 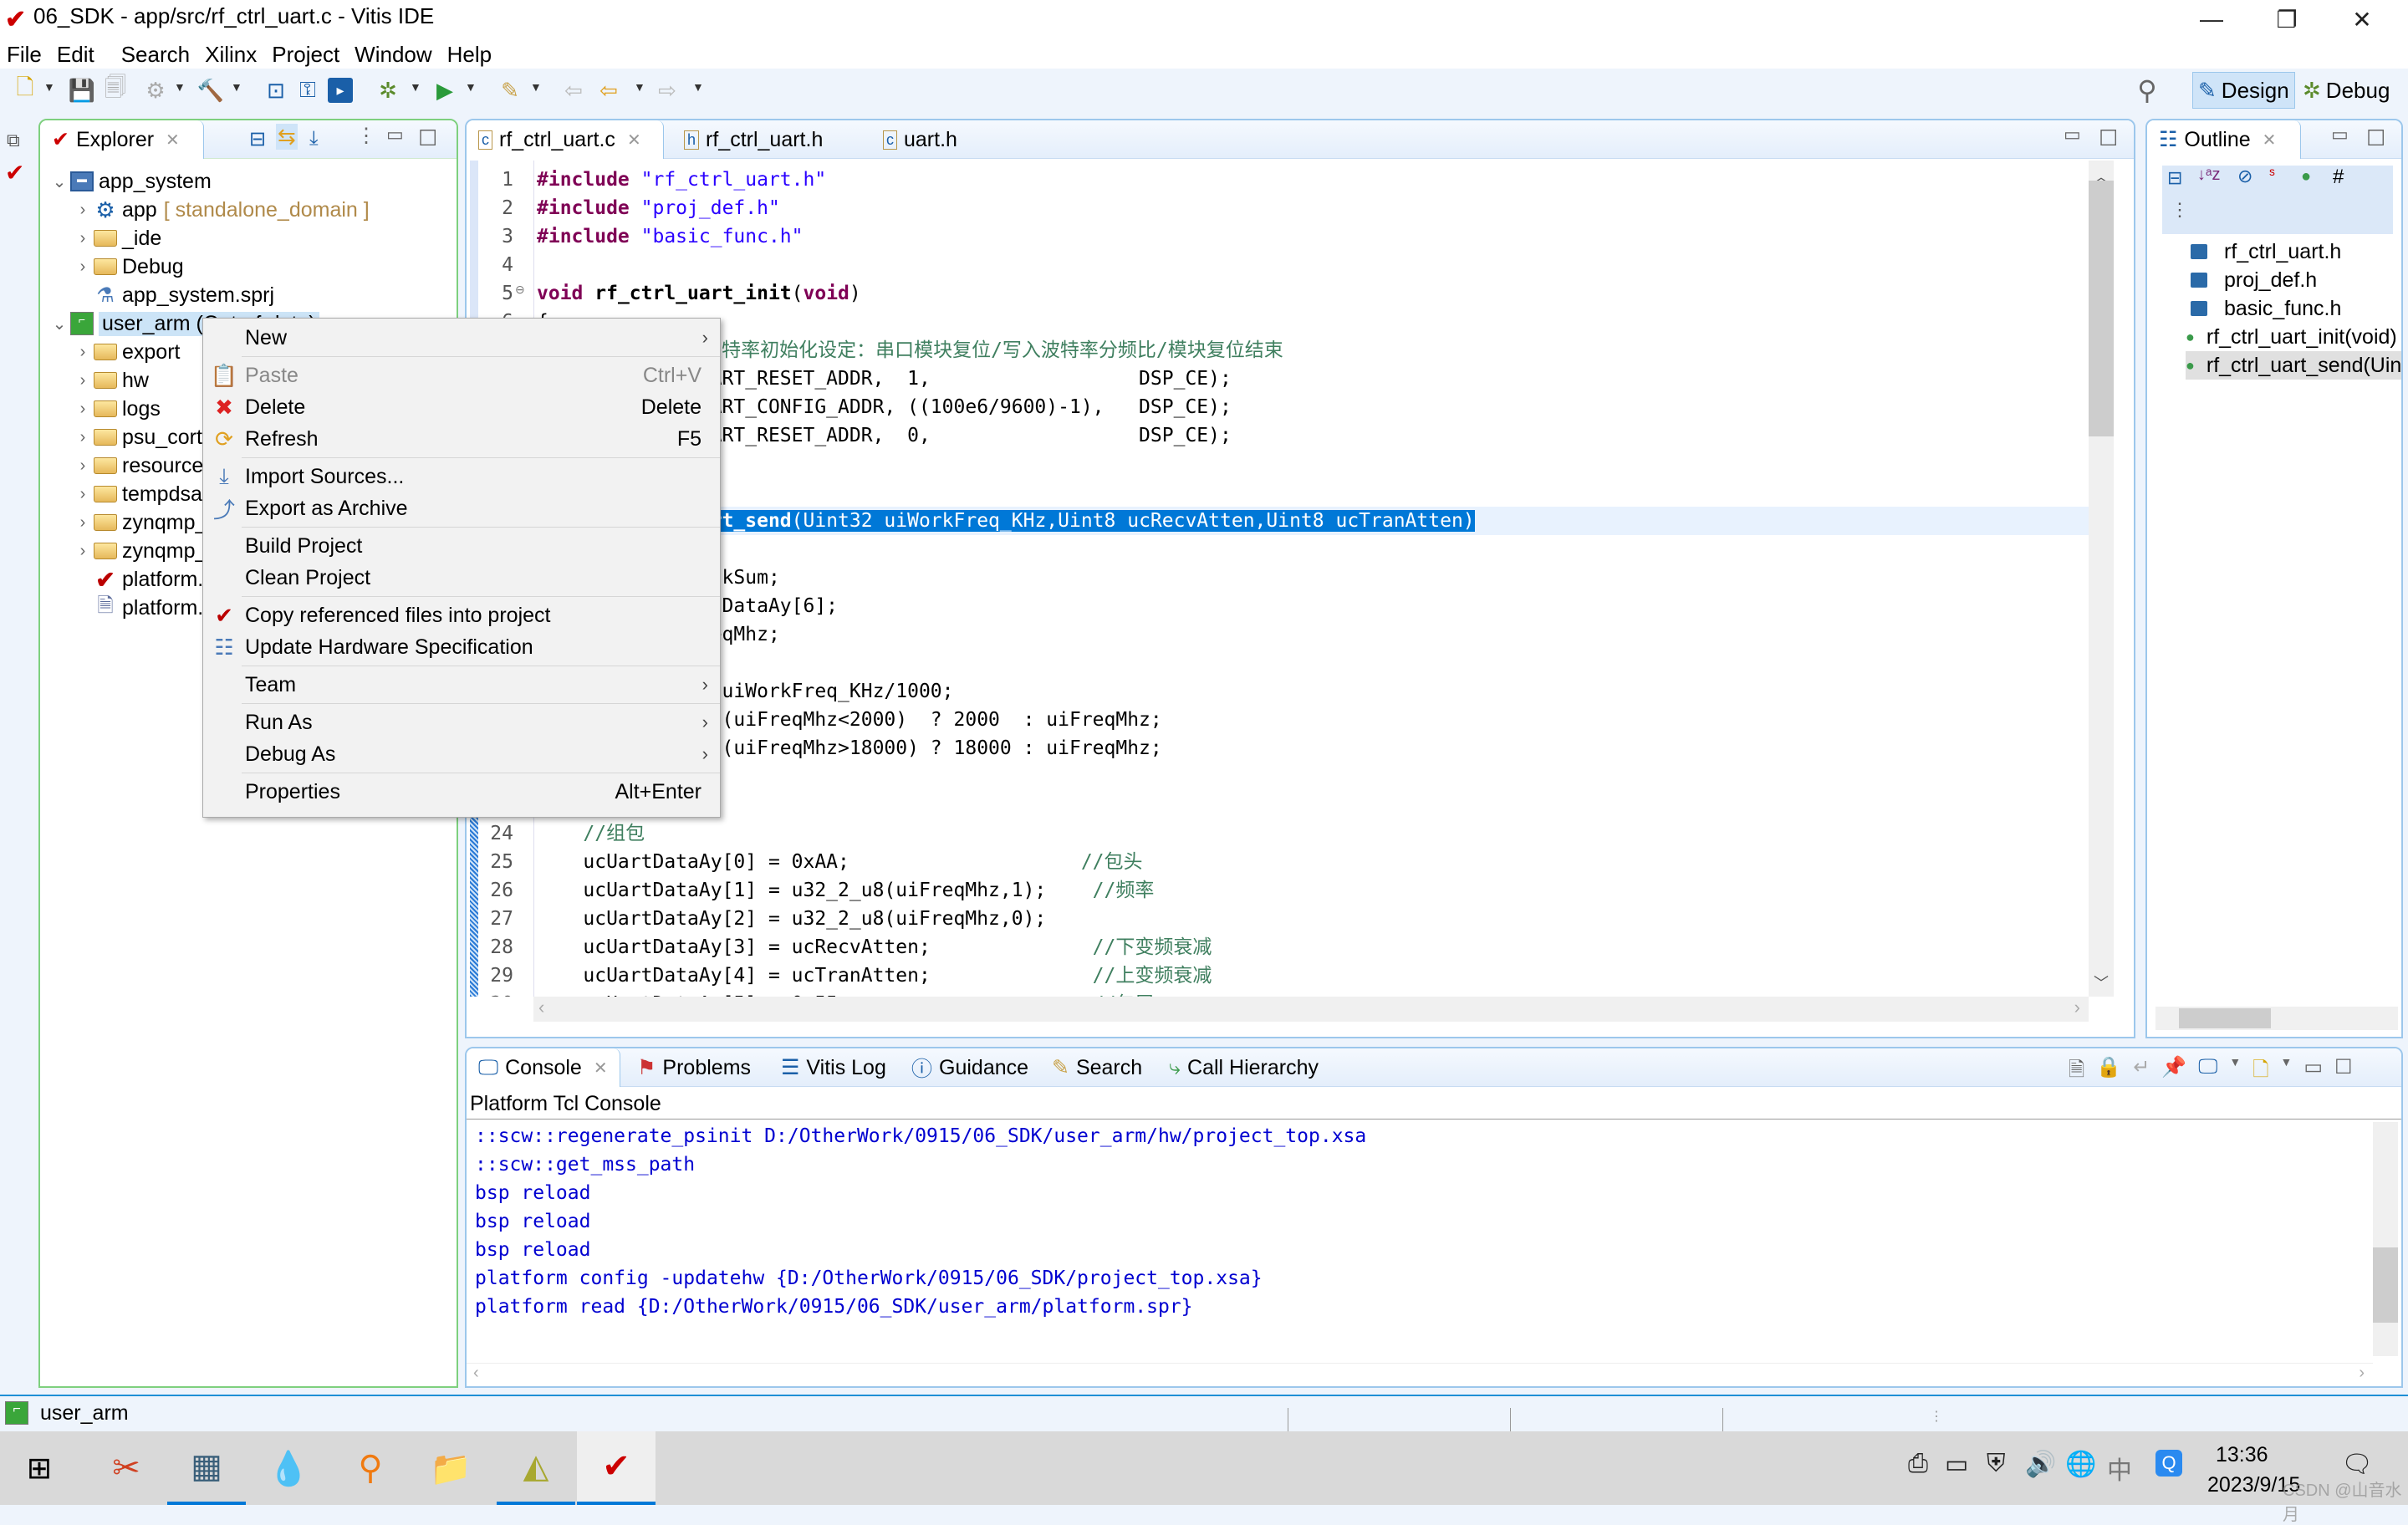 What do you see at coordinates (2294, 251) in the screenshot?
I see `outline-item: rf_ctrl_uart.h` at bounding box center [2294, 251].